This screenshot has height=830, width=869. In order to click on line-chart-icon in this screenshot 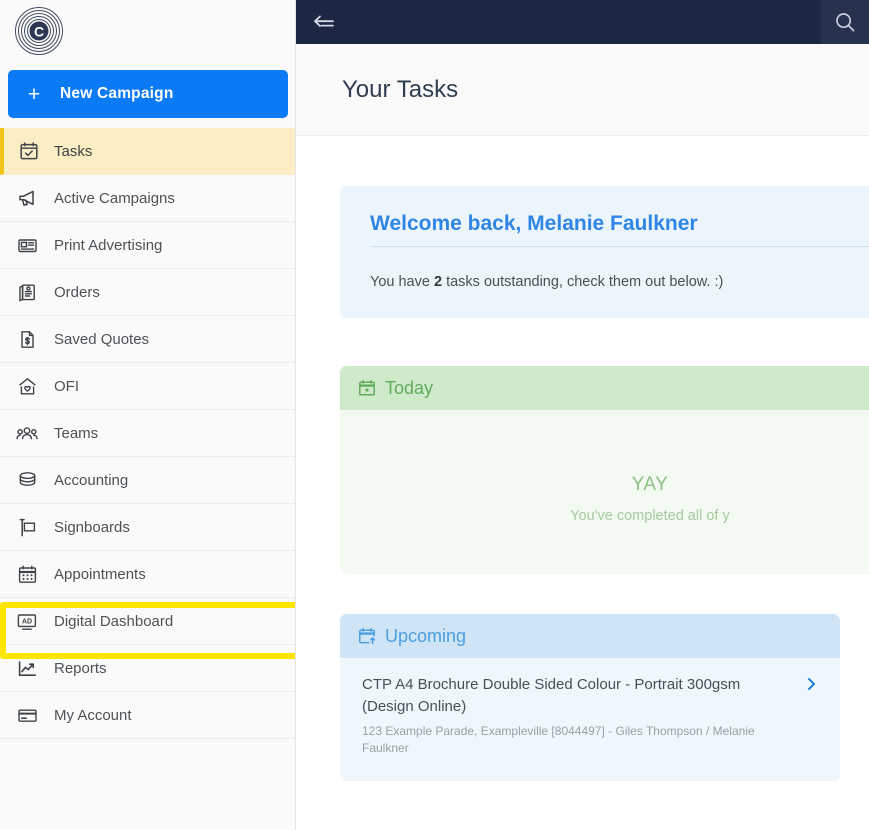, I will do `click(27, 668)`.